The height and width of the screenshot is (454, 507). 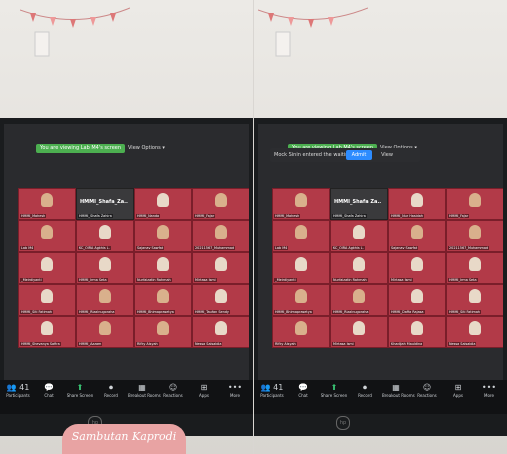 I want to click on participant-name: Nessa Salsabila, so click(x=208, y=344).